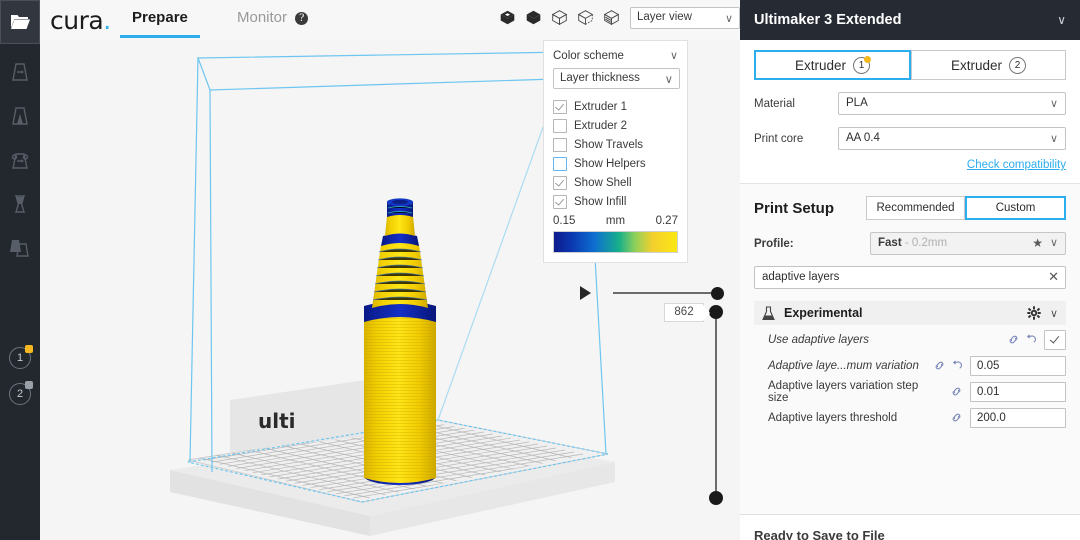 The height and width of the screenshot is (540, 1080). I want to click on scale-min: 0.15, so click(564, 221).